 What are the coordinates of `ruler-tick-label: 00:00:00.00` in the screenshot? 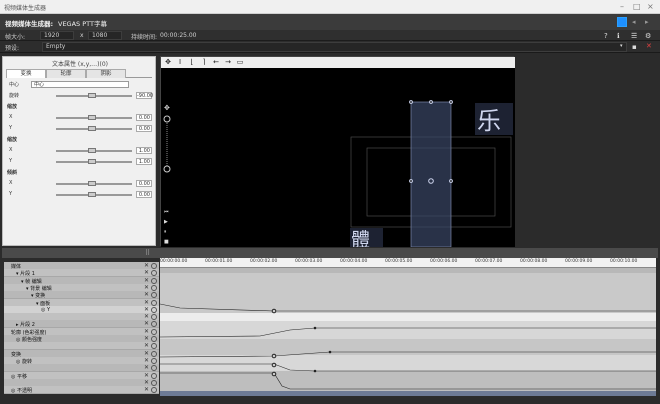 It's located at (174, 261).